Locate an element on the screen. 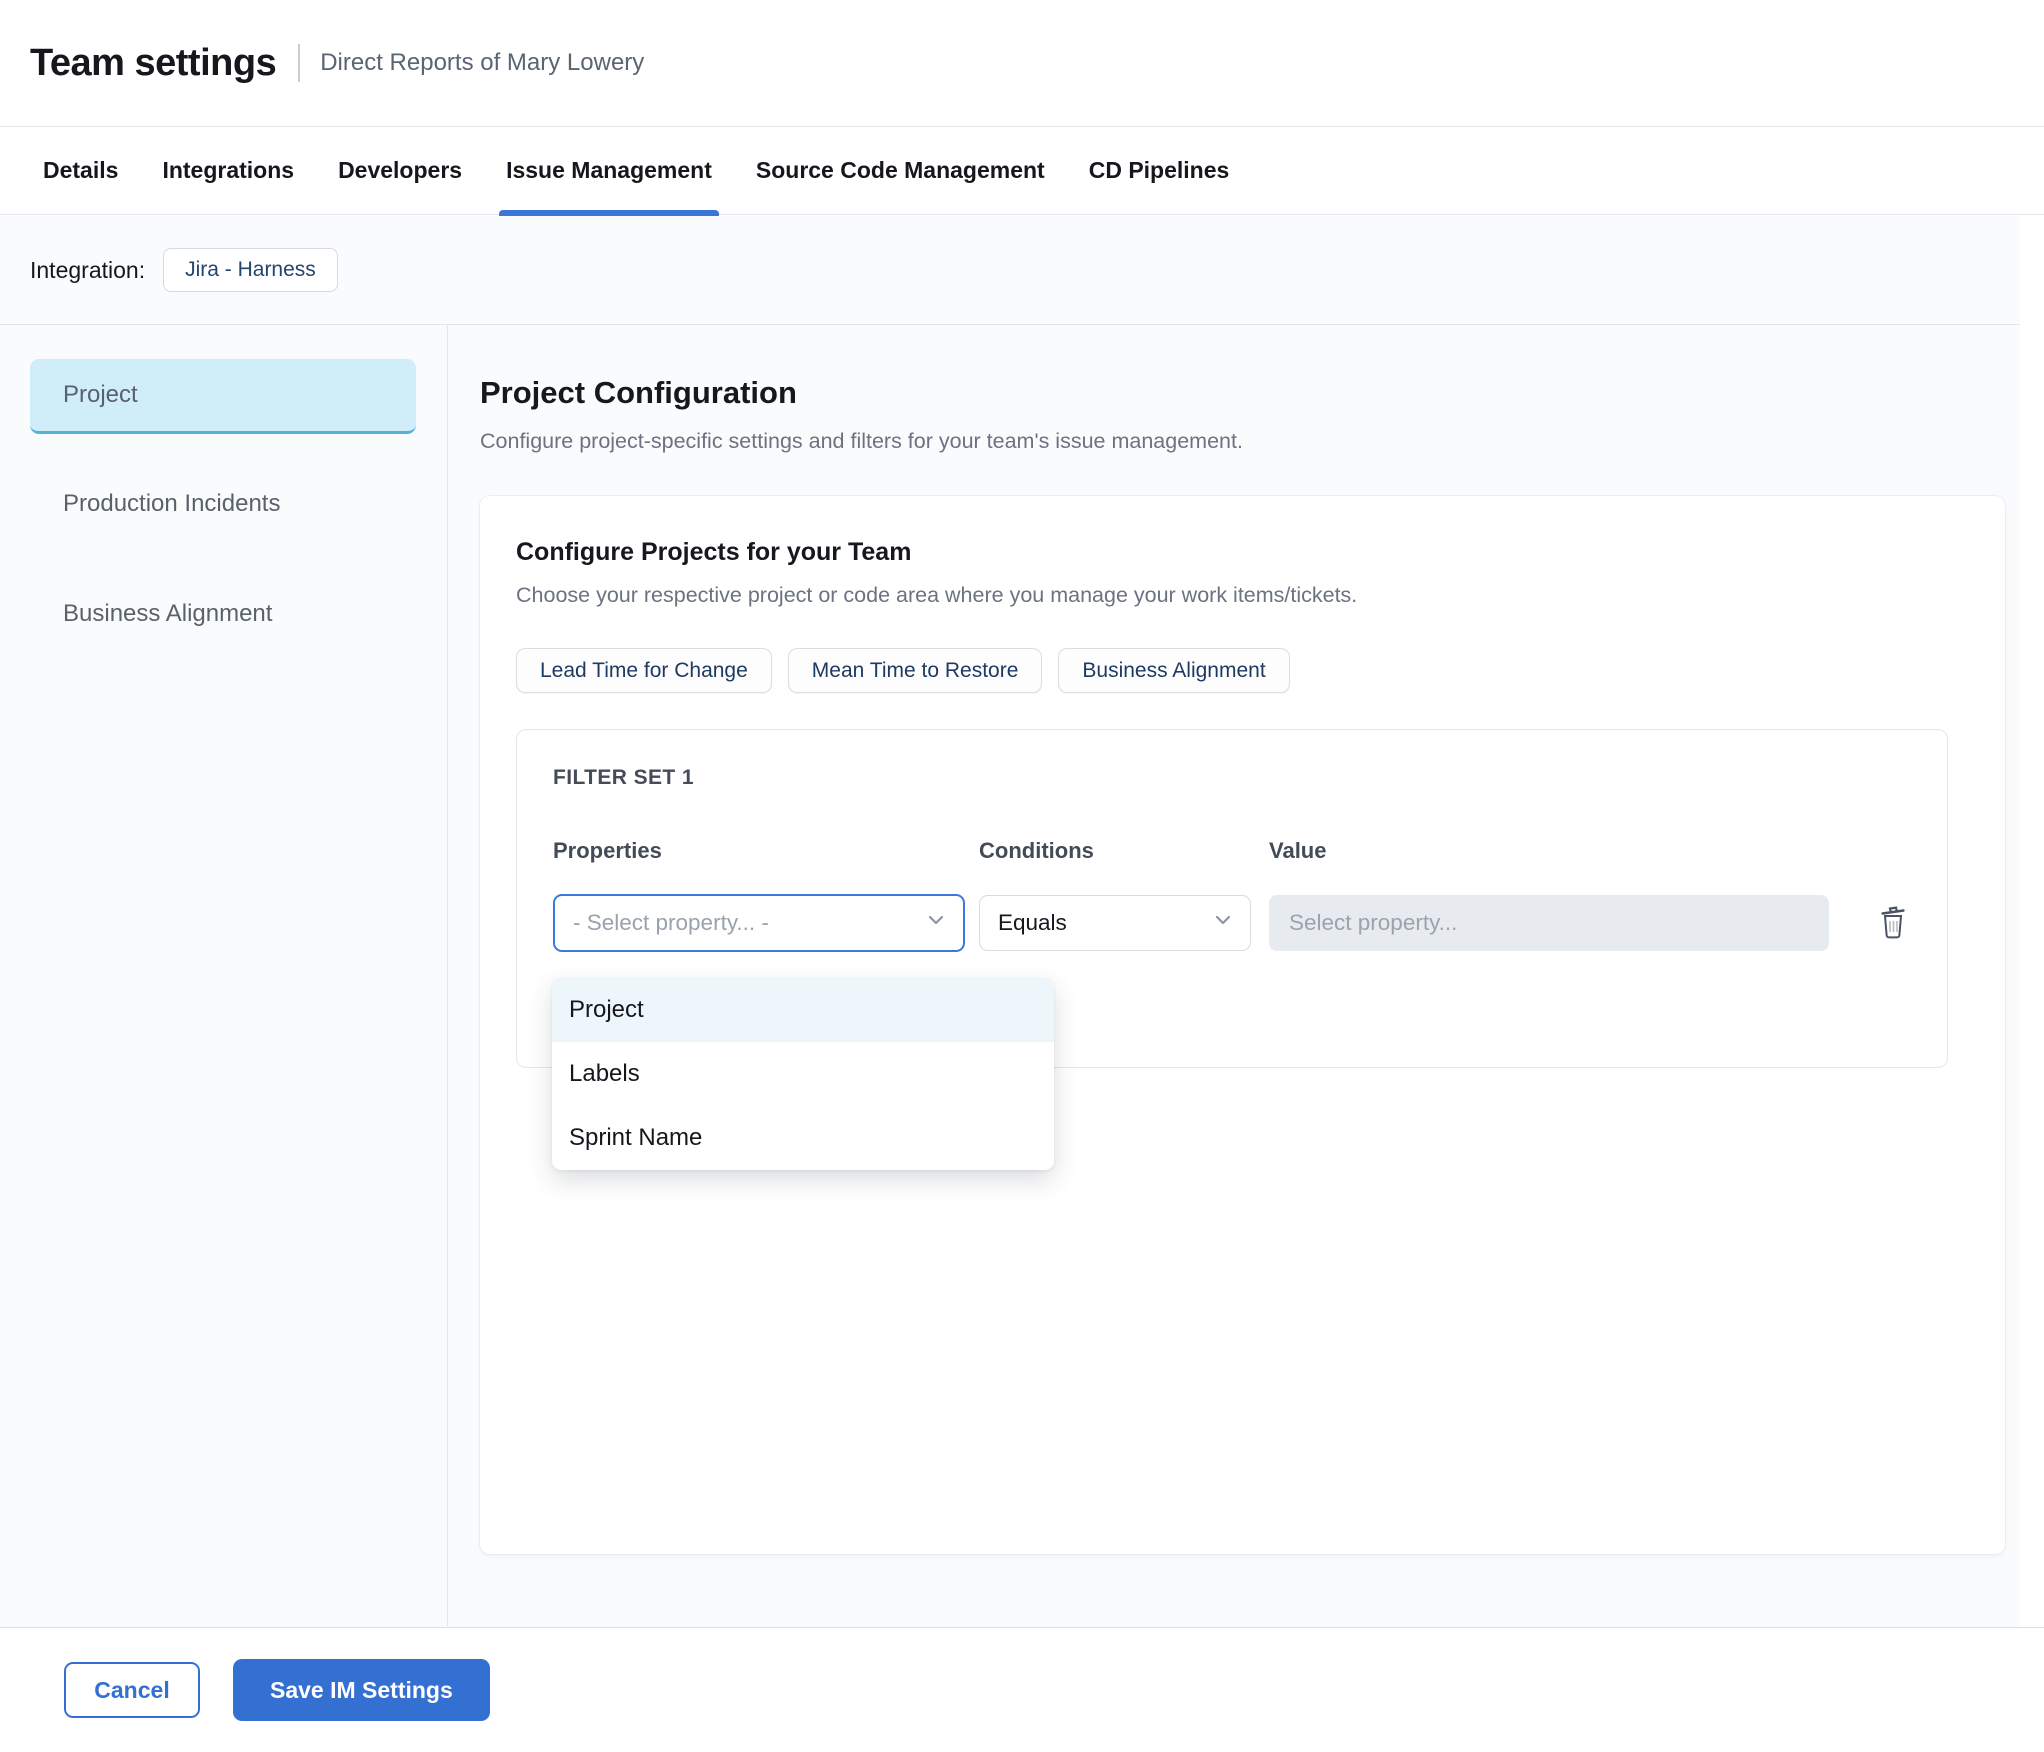 The width and height of the screenshot is (2044, 1752). dropdown-option-labels: Labels is located at coordinates (803, 1074).